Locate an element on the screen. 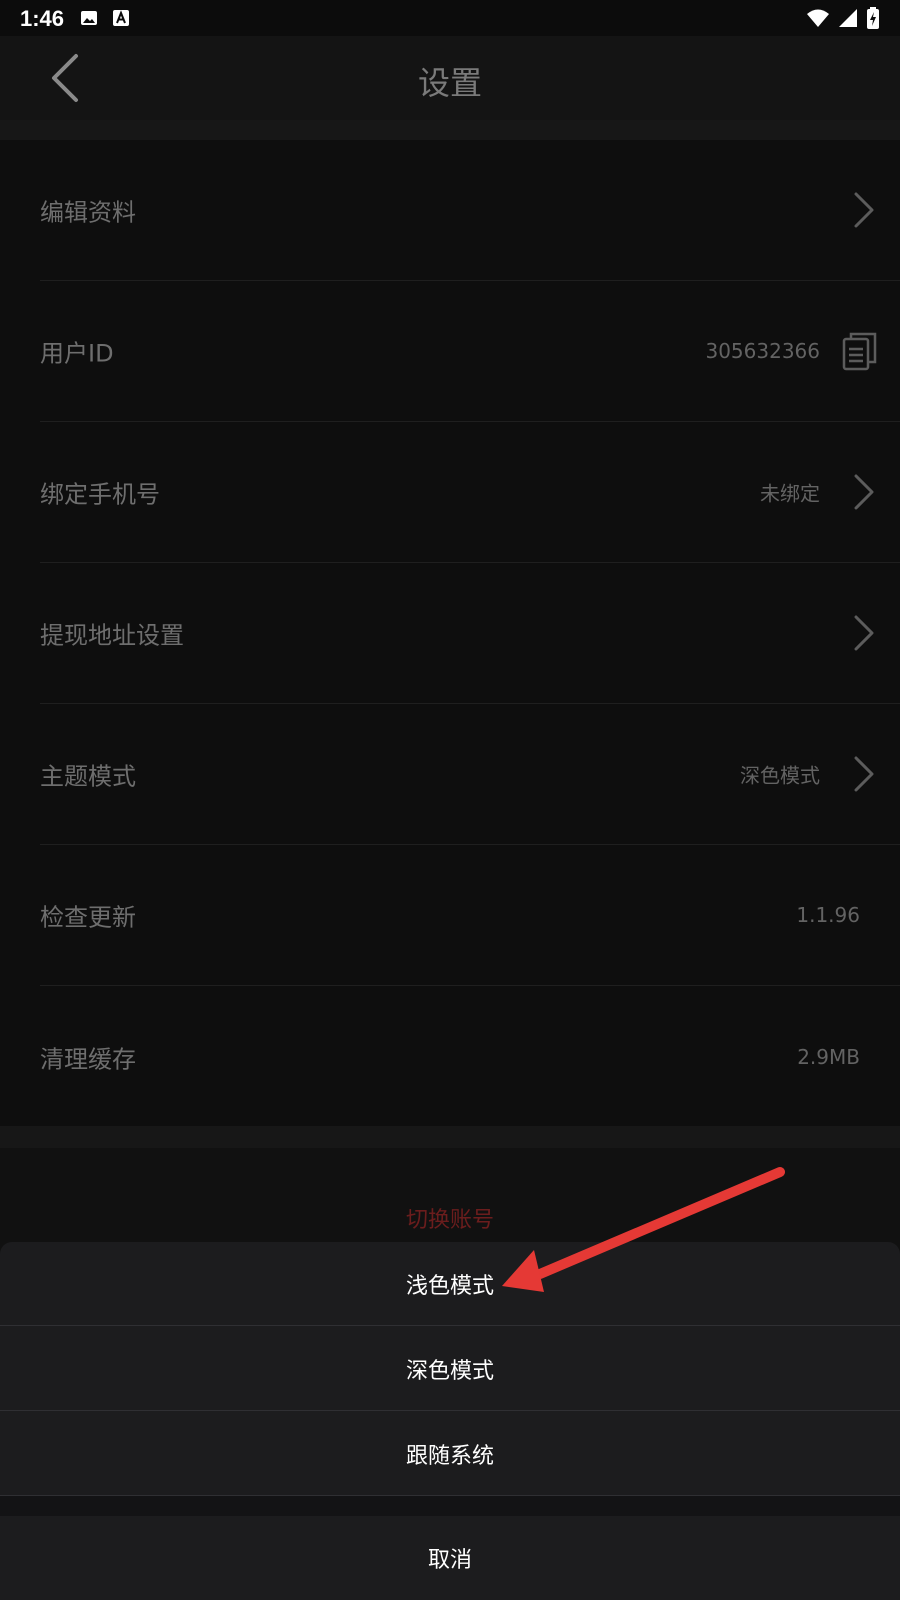  settings-item-user-id: 用户ID 305632366 is located at coordinates (450, 351).